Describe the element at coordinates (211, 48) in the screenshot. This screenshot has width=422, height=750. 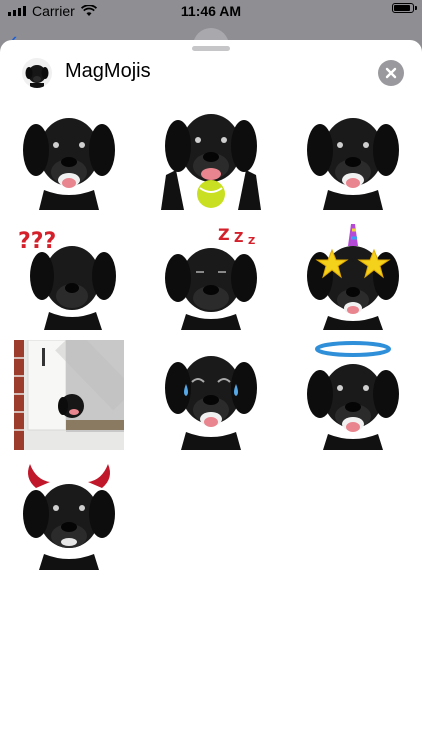
I see `sheet-grabber` at that location.